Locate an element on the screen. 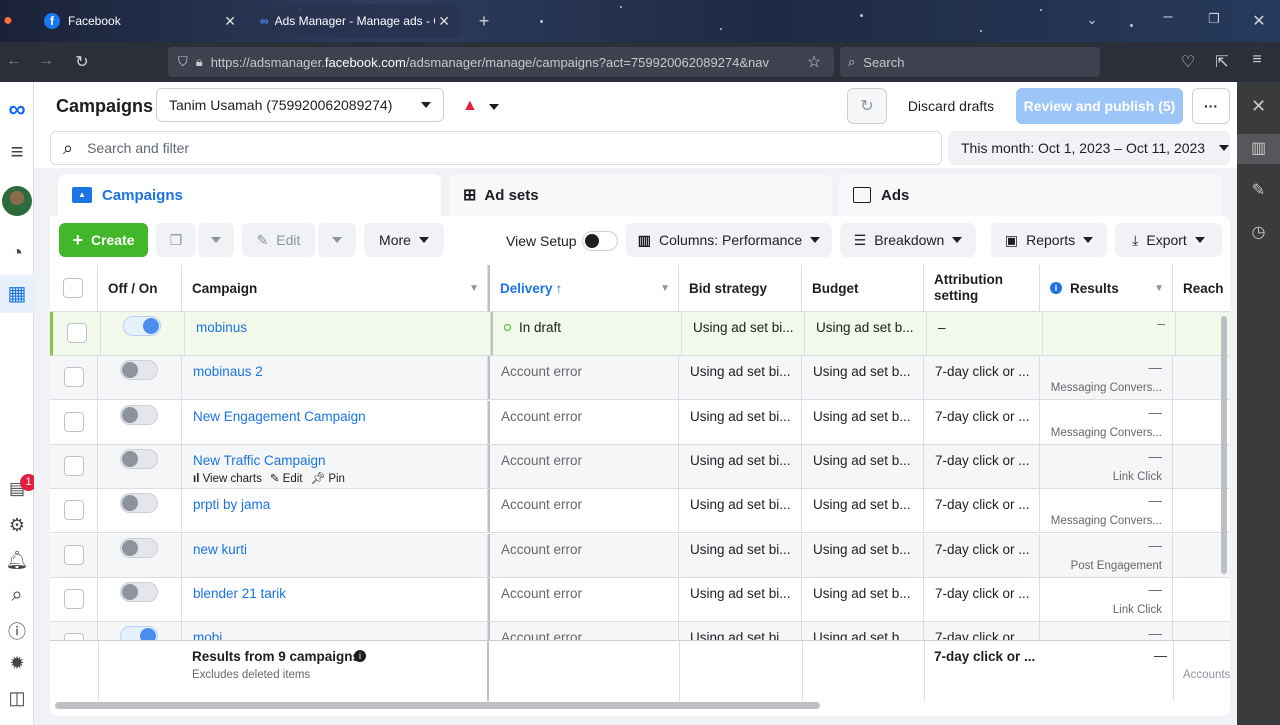 This screenshot has height=725, width=1280. bookmark-star-icon: ☆ is located at coordinates (814, 62).